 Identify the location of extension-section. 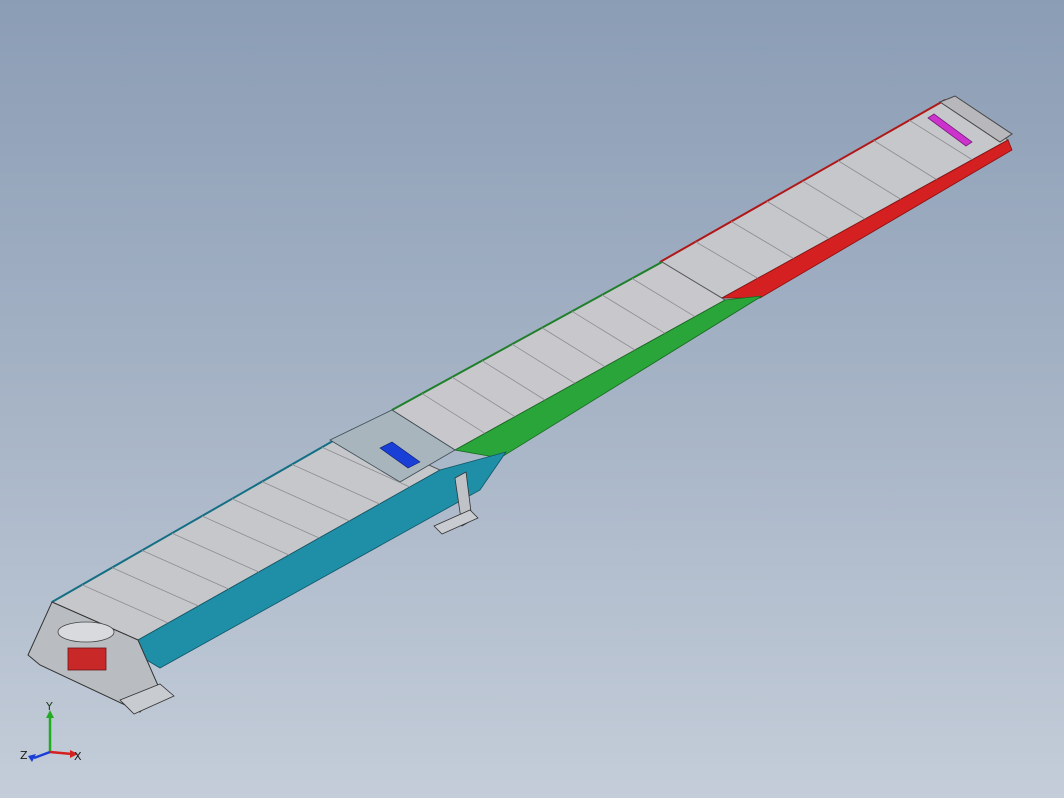
(835, 197).